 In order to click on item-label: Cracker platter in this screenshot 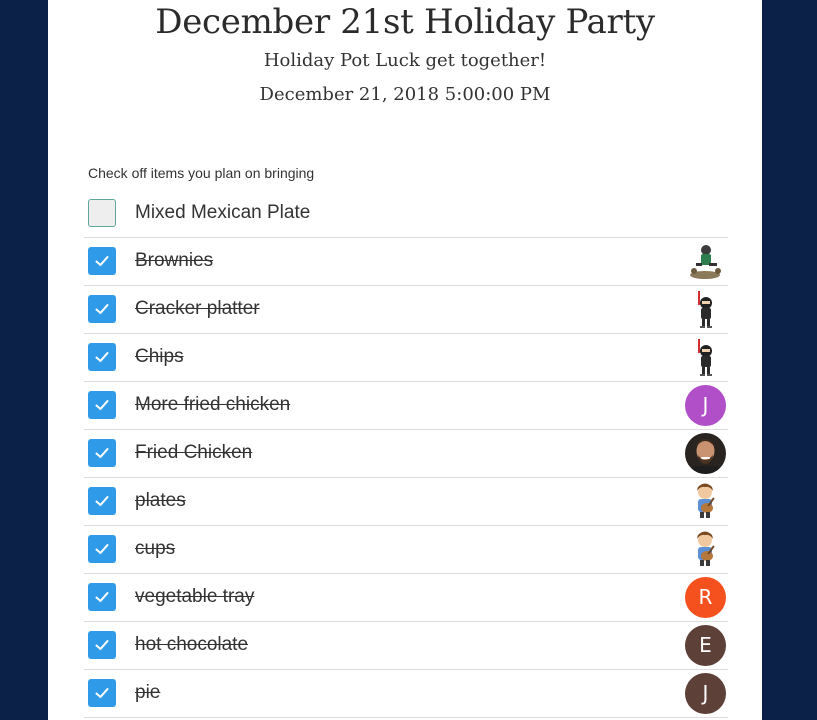, I will do `click(197, 308)`.